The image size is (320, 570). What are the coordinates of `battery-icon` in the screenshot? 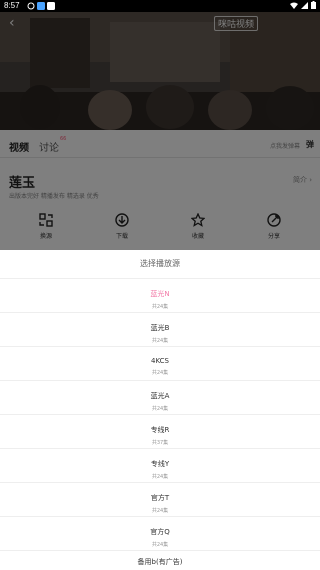 It's located at (313, 5).